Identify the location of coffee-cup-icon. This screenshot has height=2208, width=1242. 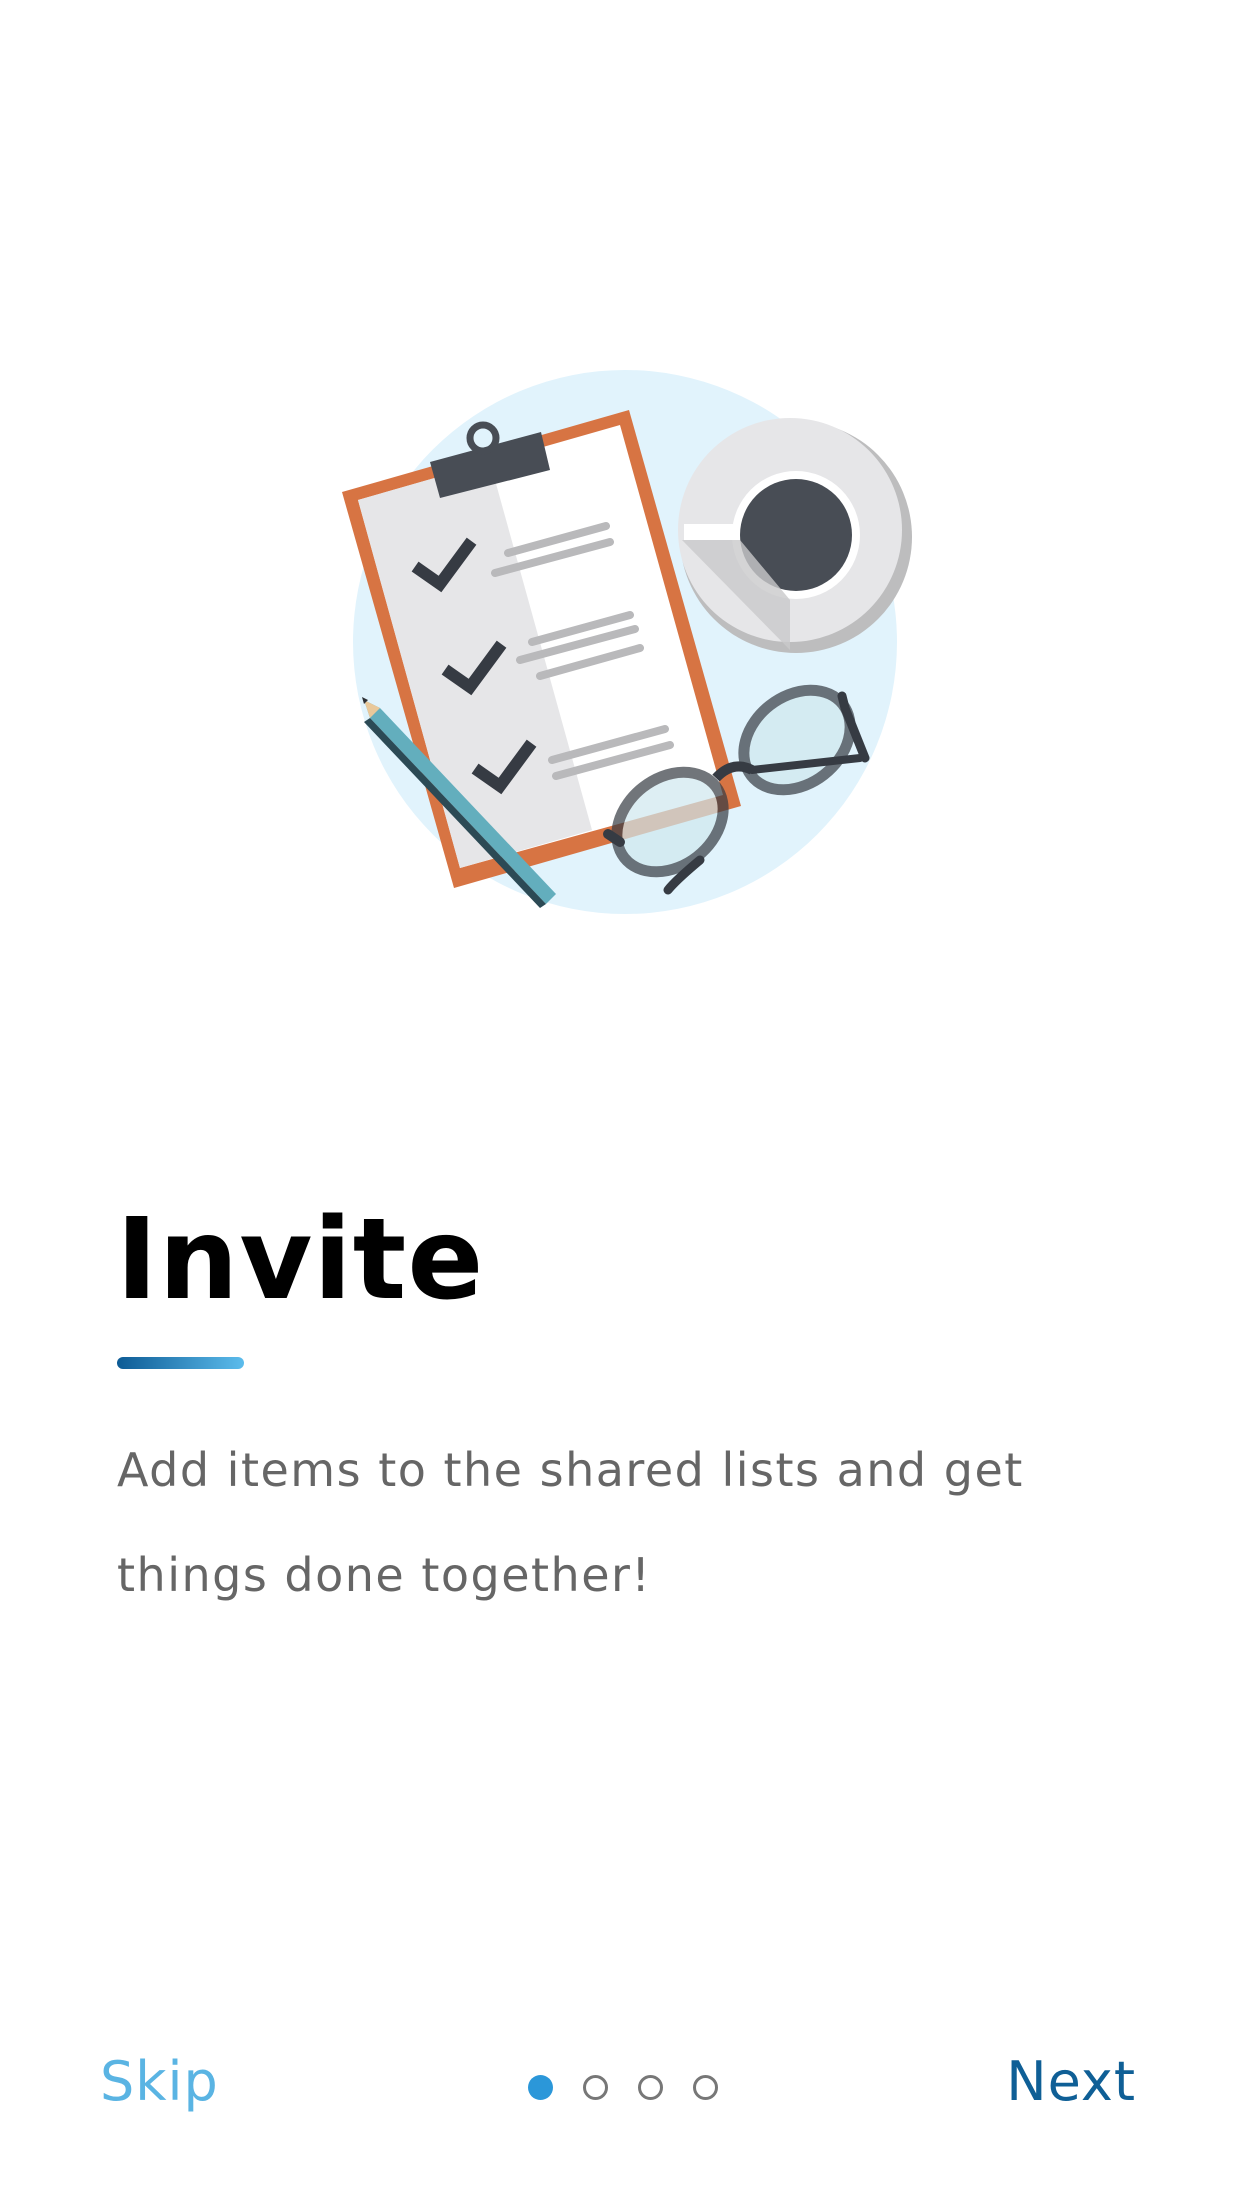
(795, 535).